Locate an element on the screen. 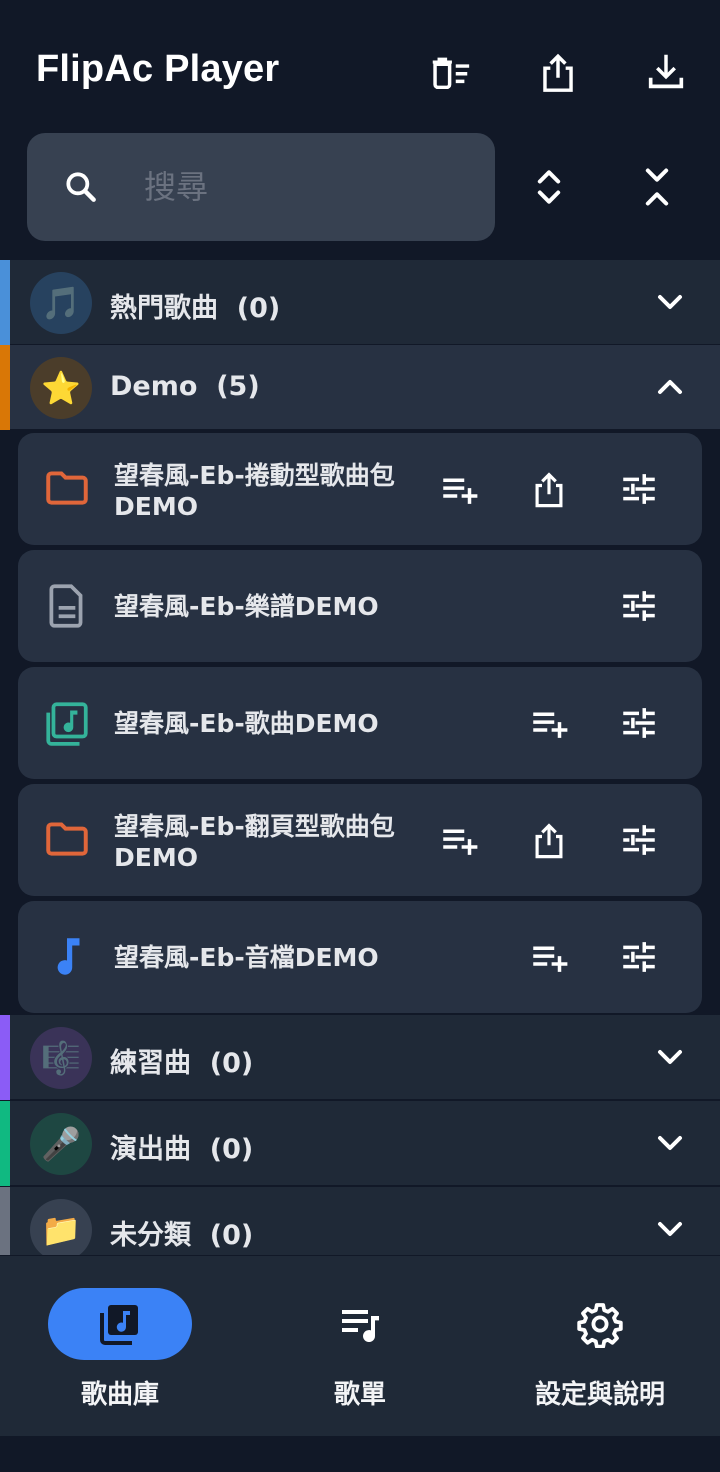 The image size is (720, 1472). category-label: 熱門歌曲 (0) is located at coordinates (195, 308).